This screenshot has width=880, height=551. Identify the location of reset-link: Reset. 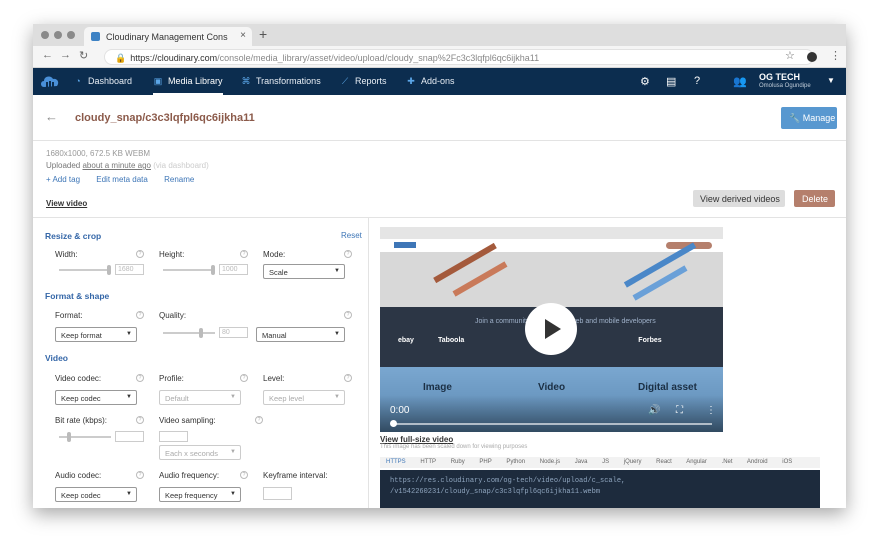
(351, 235).